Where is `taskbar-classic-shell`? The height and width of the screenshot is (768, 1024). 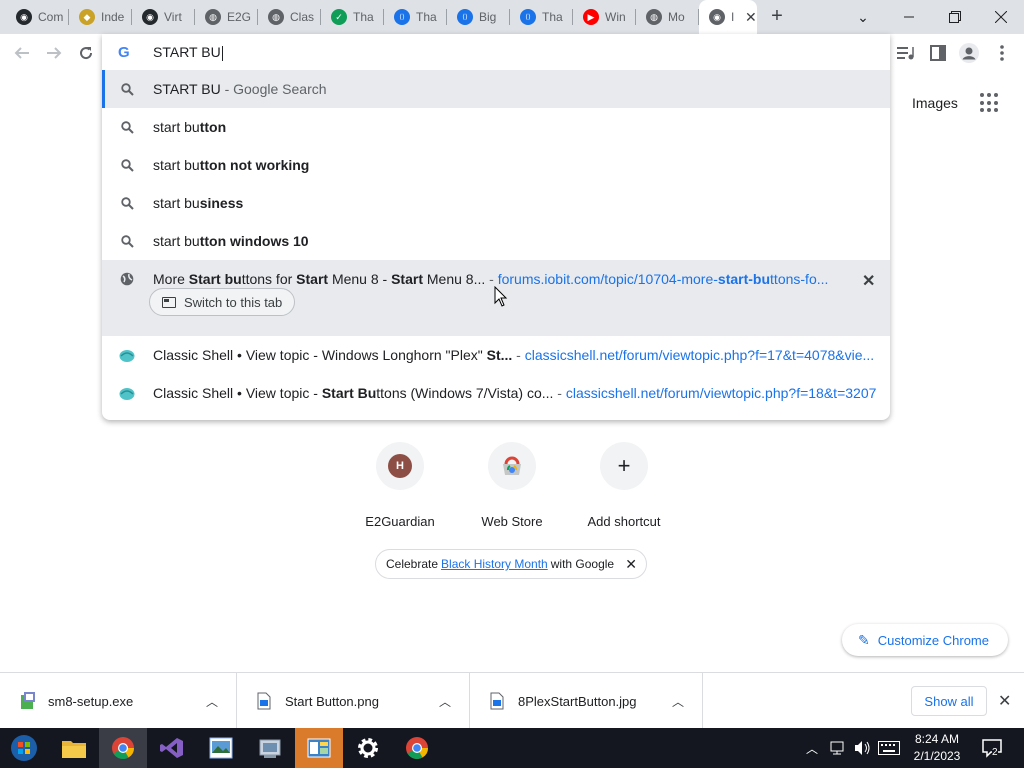
taskbar-classic-shell is located at coordinates (319, 748).